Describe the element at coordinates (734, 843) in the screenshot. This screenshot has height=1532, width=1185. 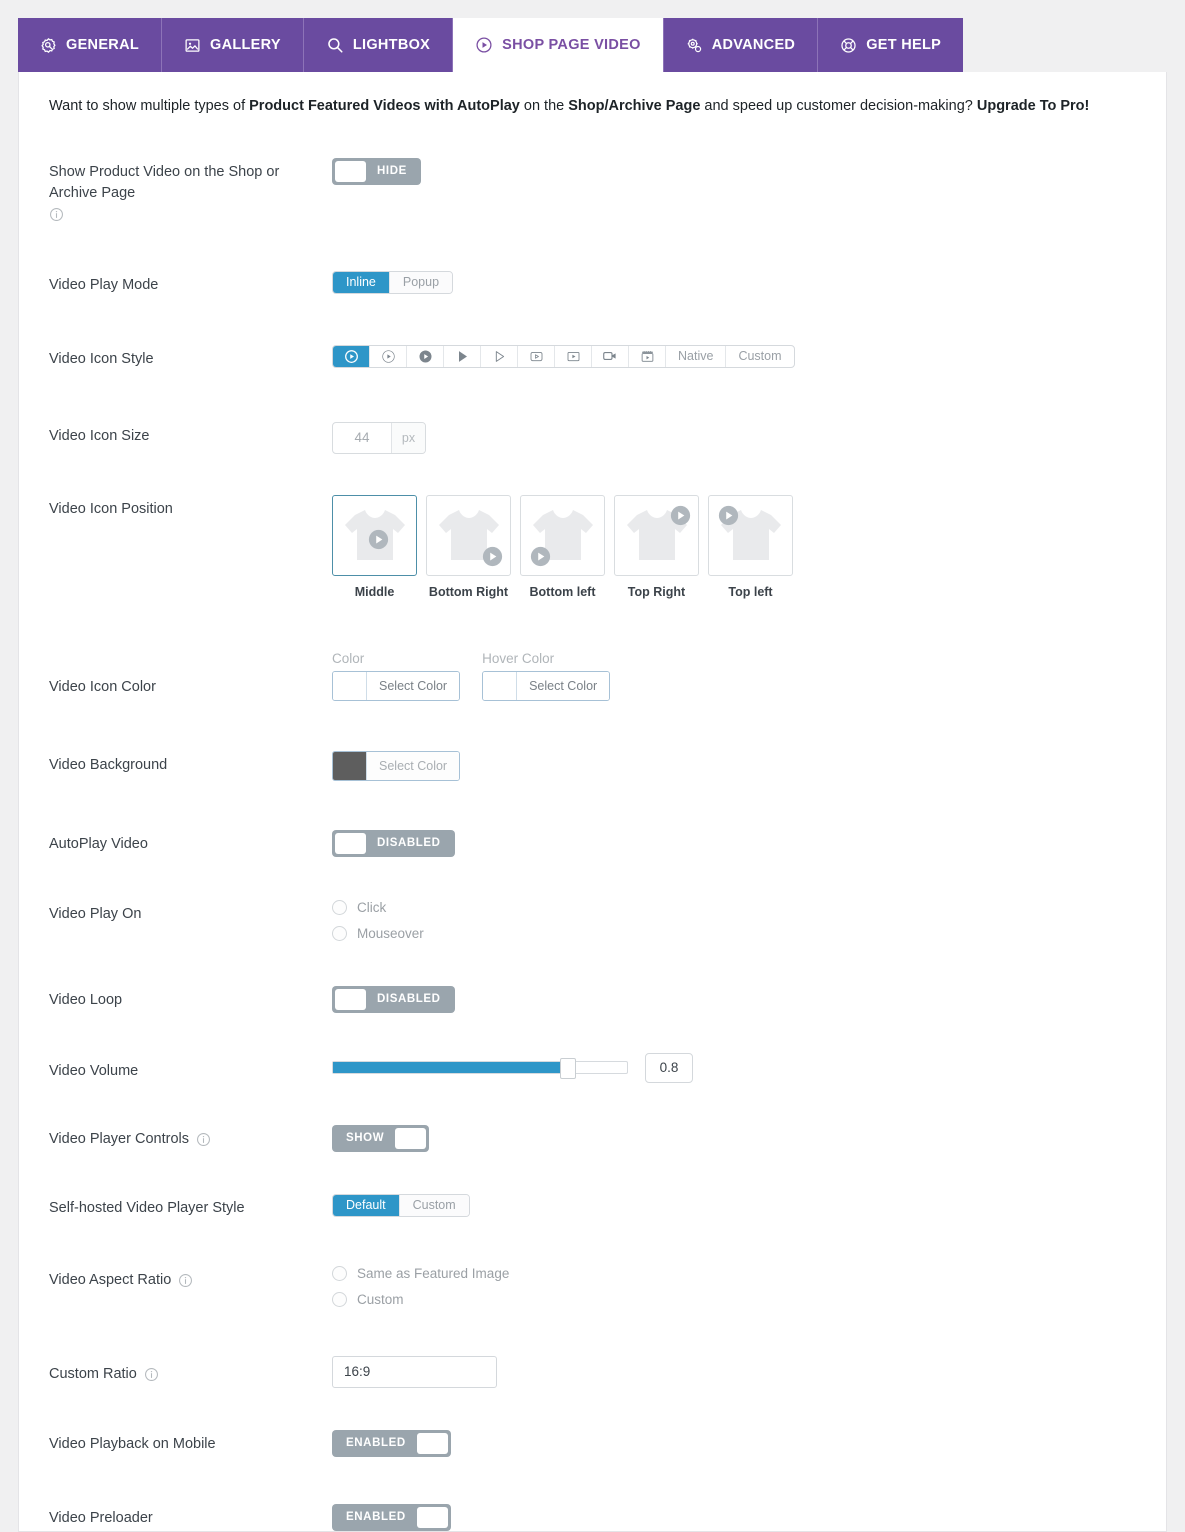
I see `row-autoplay-video-control: DISABLED` at that location.